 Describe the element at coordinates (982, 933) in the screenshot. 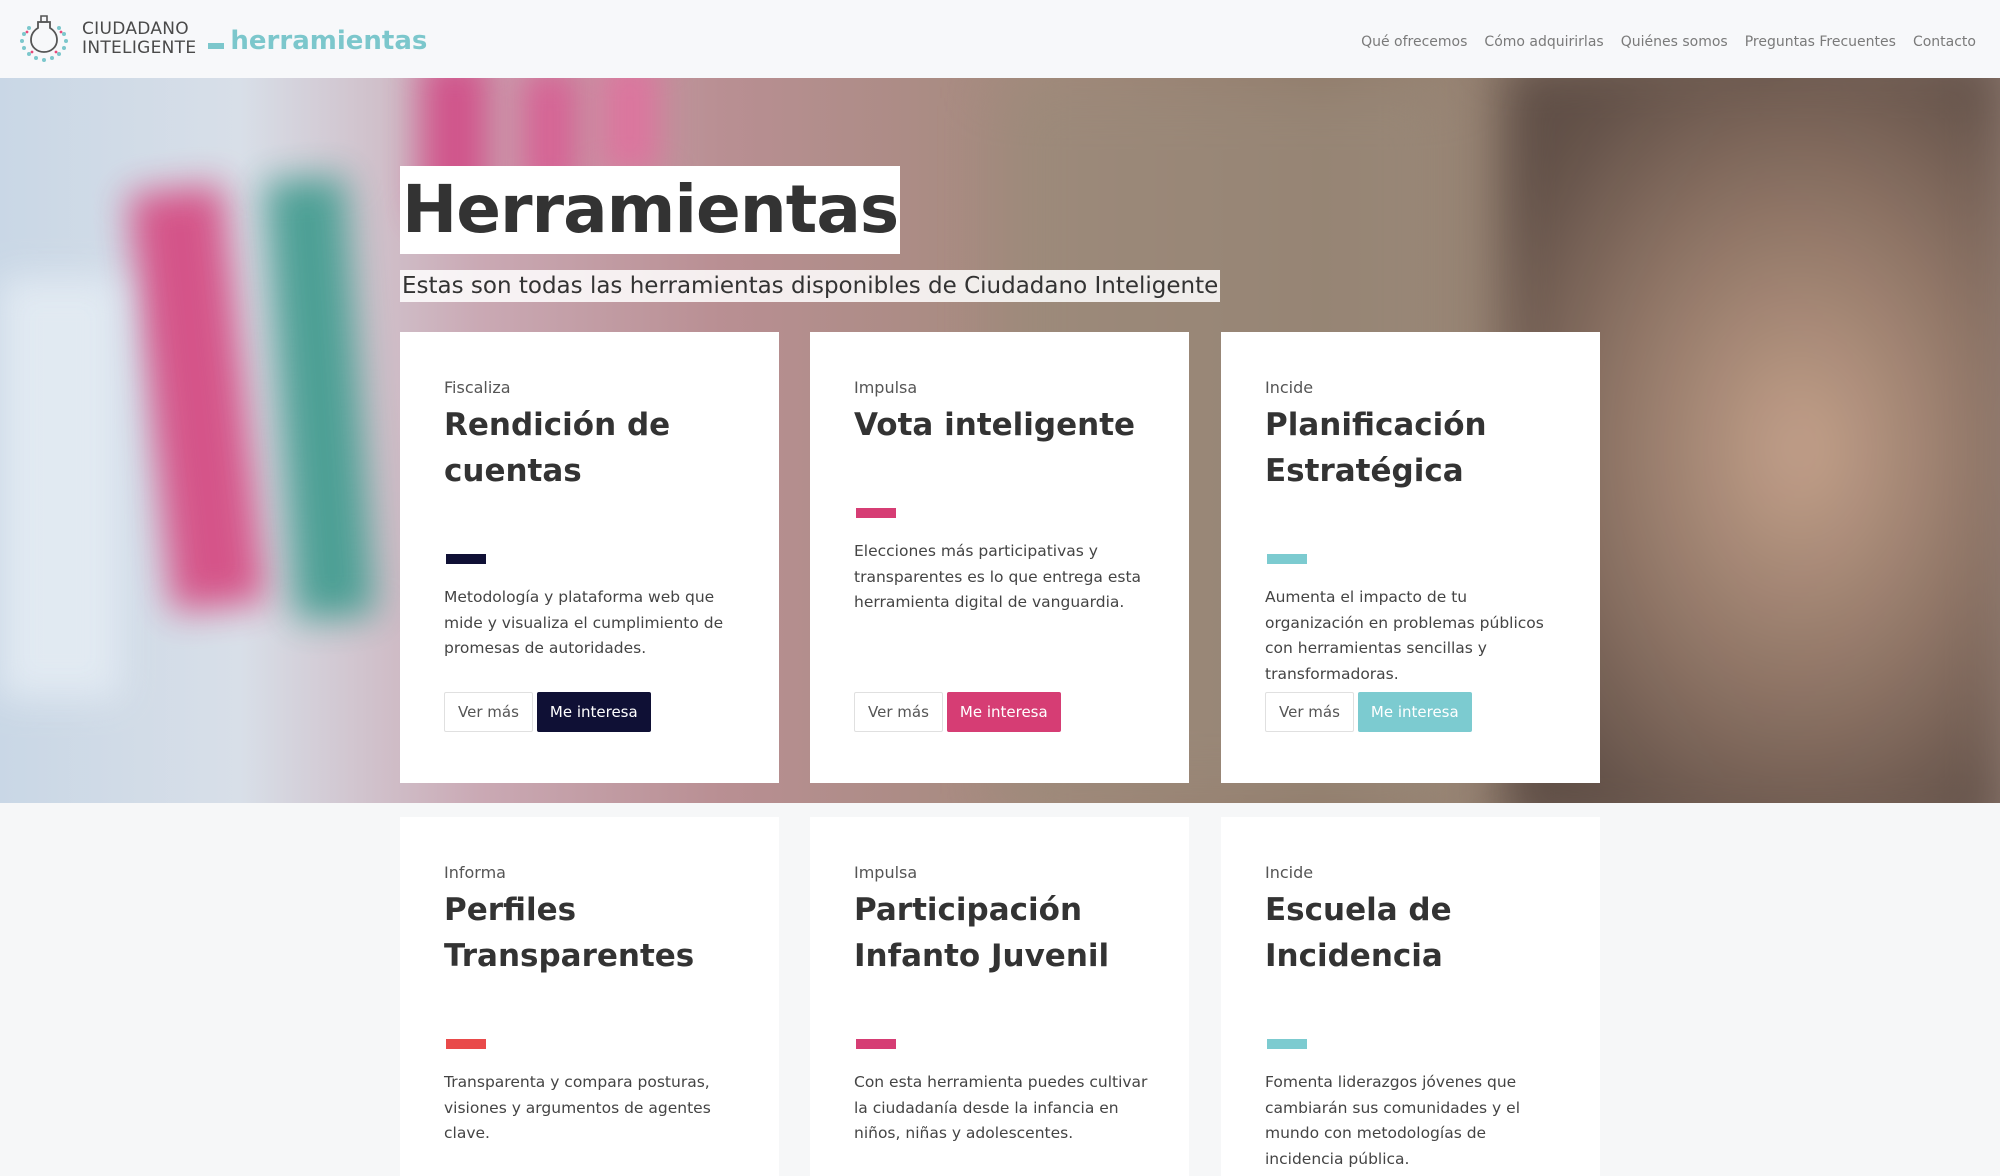

I see `card-title: Participación Infanto Juvenil` at that location.